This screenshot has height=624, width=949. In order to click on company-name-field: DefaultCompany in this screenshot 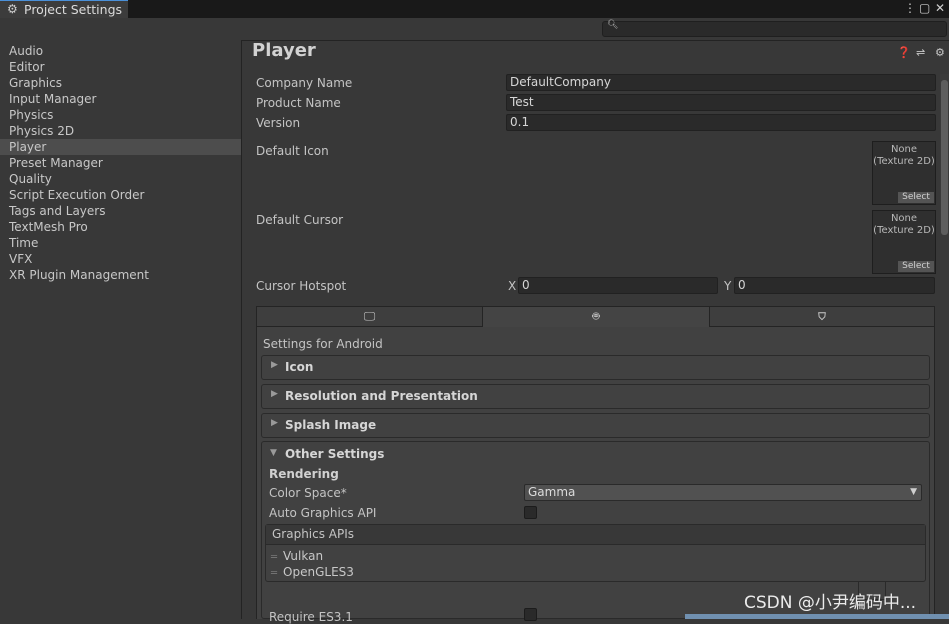, I will do `click(721, 82)`.